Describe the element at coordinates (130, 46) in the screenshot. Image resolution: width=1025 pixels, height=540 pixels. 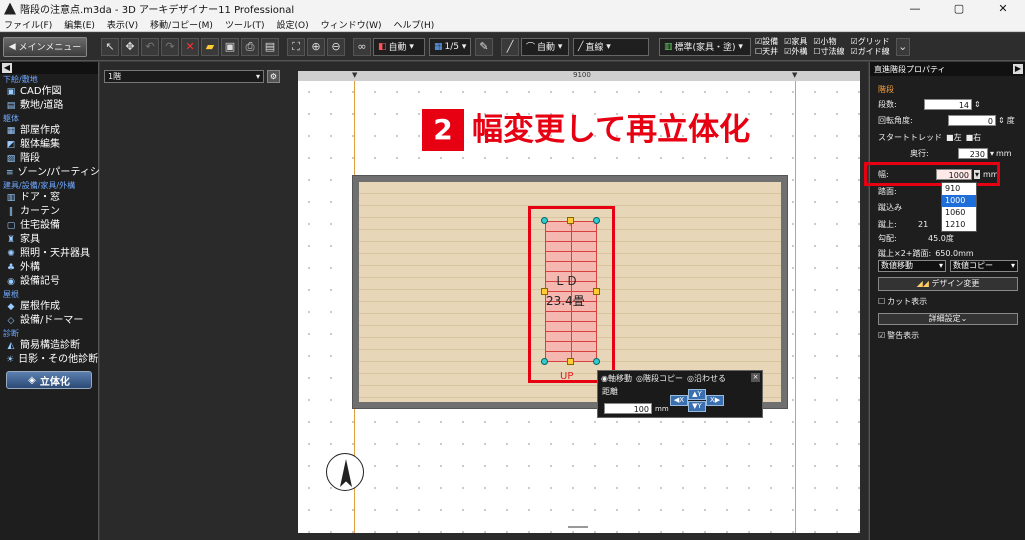
I see `multi-select-icon: ✥` at that location.